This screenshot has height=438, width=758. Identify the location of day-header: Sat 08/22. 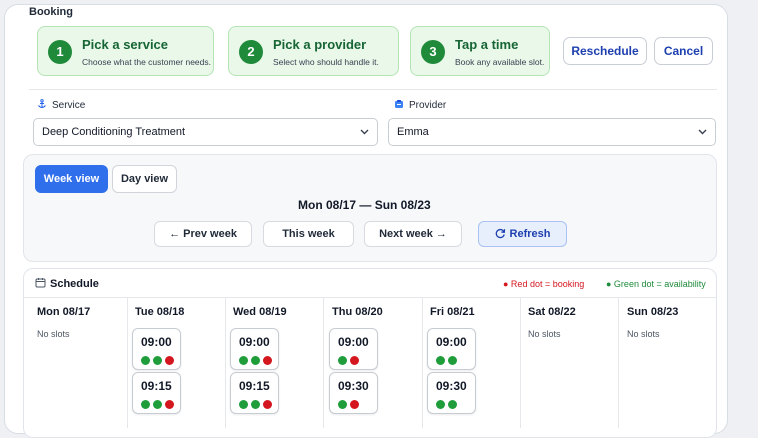
(552, 312).